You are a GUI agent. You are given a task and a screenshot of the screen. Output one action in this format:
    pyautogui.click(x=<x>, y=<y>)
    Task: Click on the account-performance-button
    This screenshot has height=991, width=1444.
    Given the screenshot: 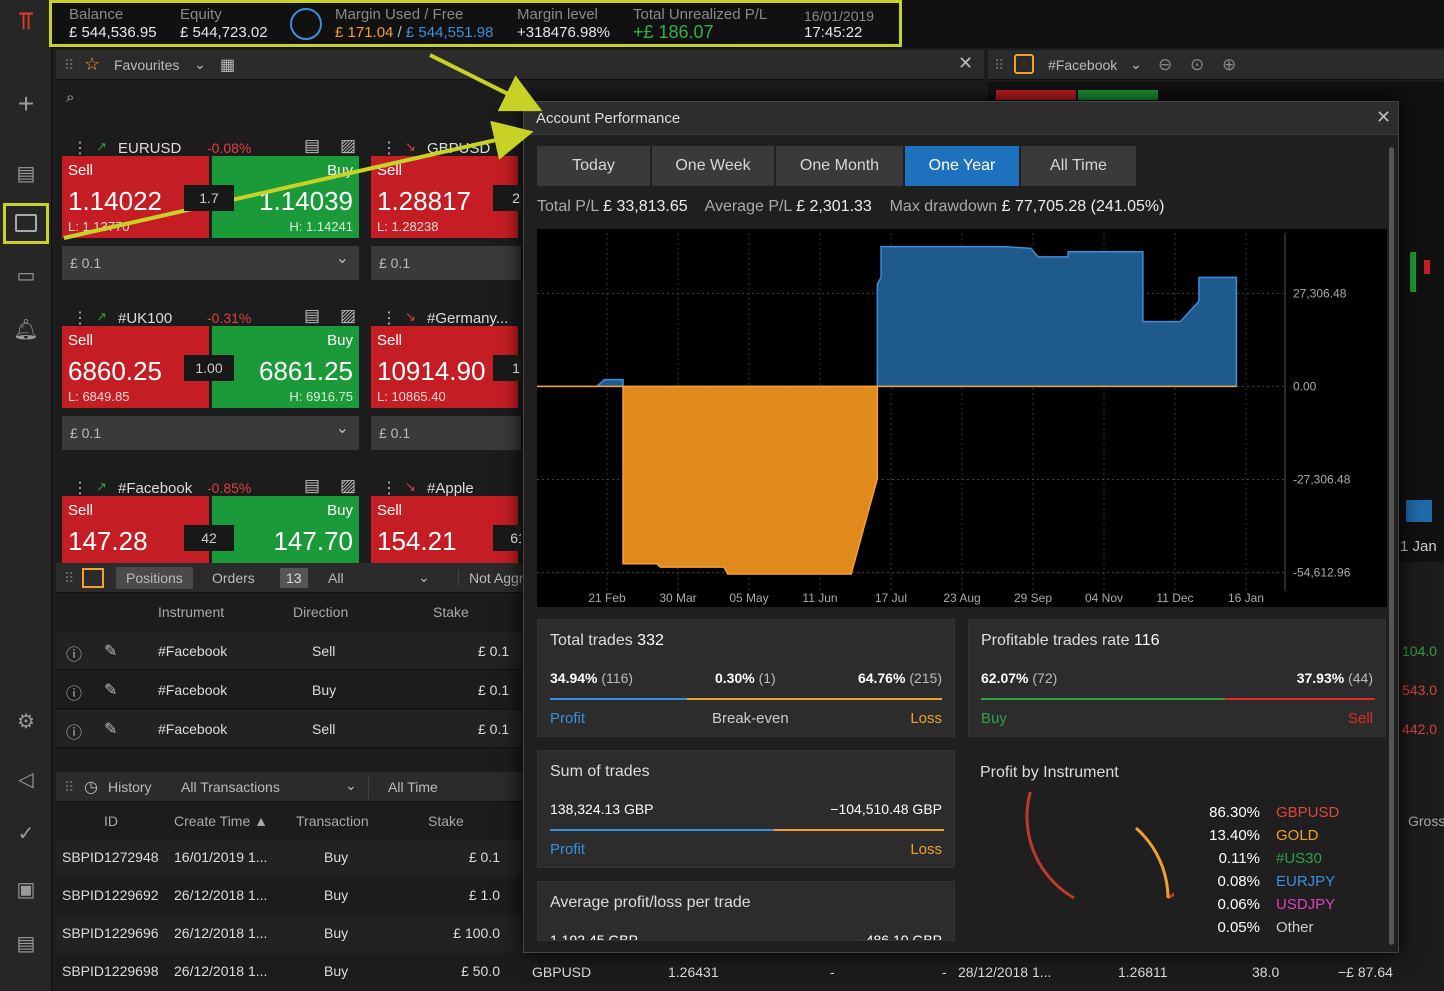 What is the action you would take?
    pyautogui.click(x=26, y=223)
    